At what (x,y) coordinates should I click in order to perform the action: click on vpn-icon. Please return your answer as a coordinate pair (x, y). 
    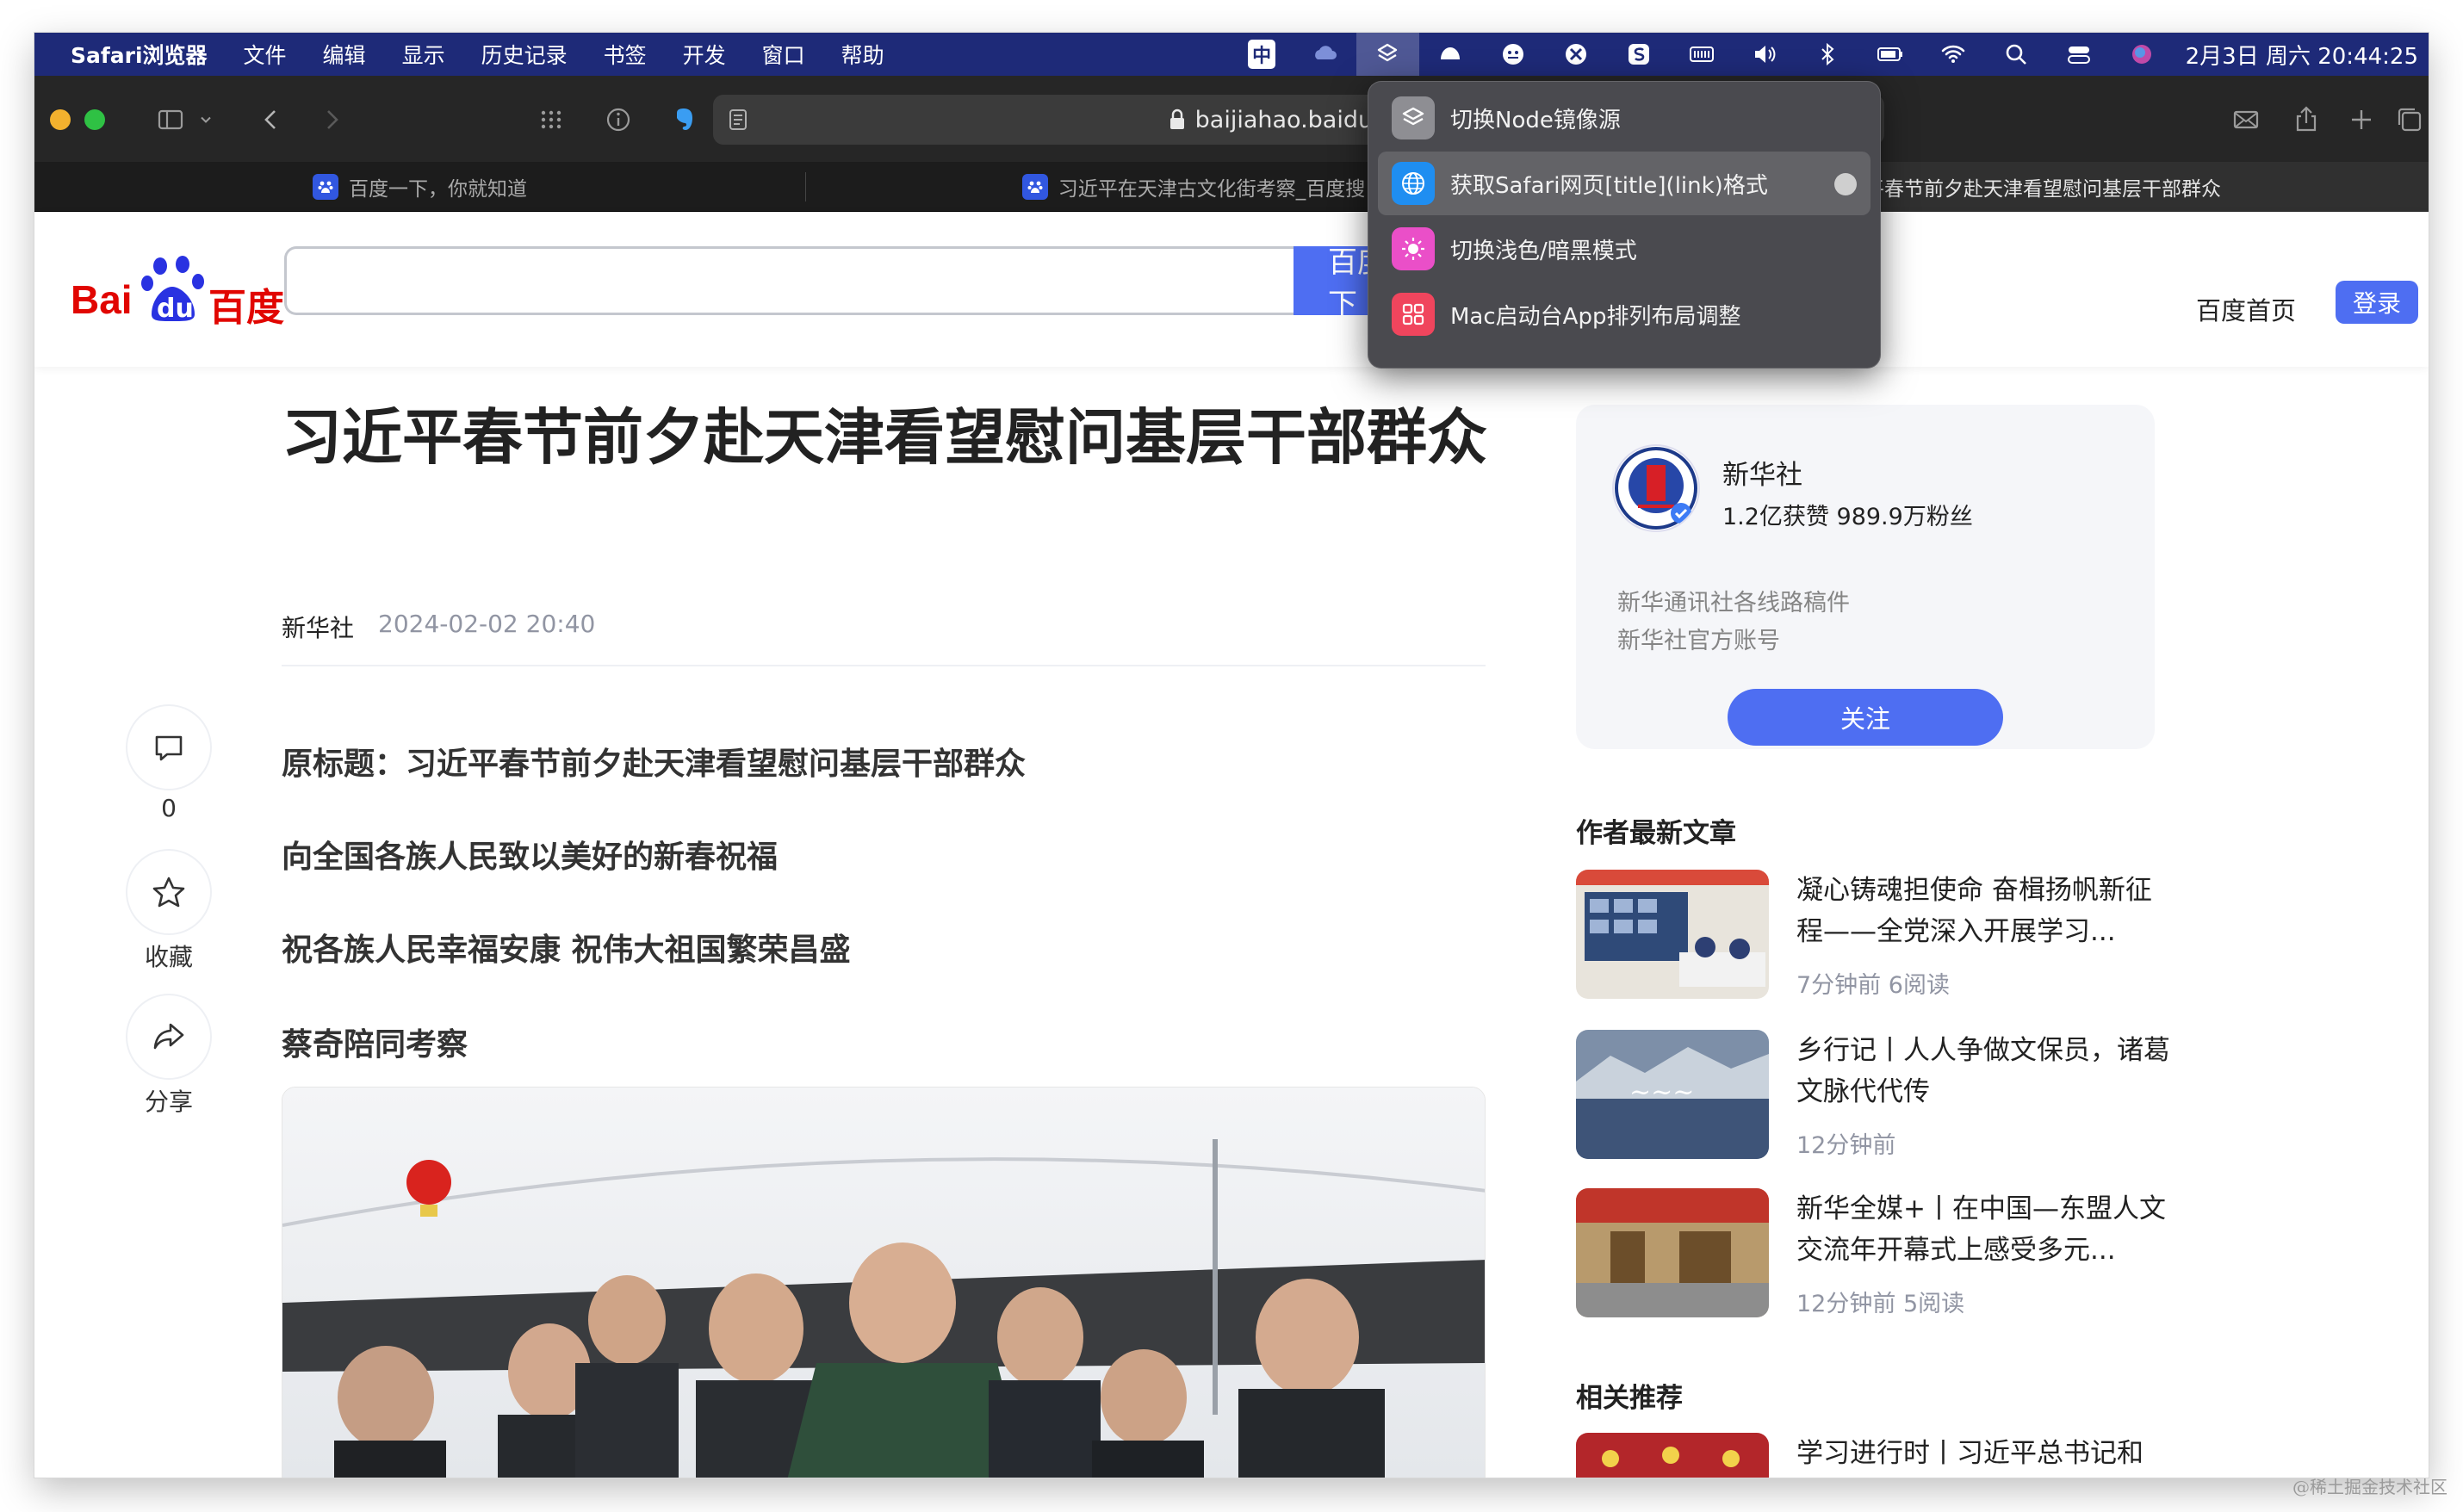
    Looking at the image, I should click on (1513, 54).